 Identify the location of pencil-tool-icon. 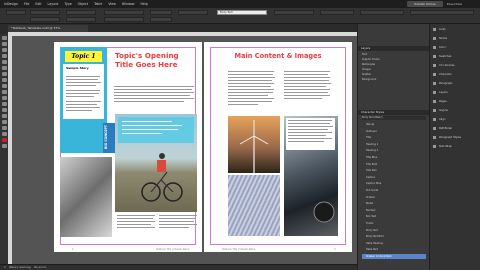
(4, 80).